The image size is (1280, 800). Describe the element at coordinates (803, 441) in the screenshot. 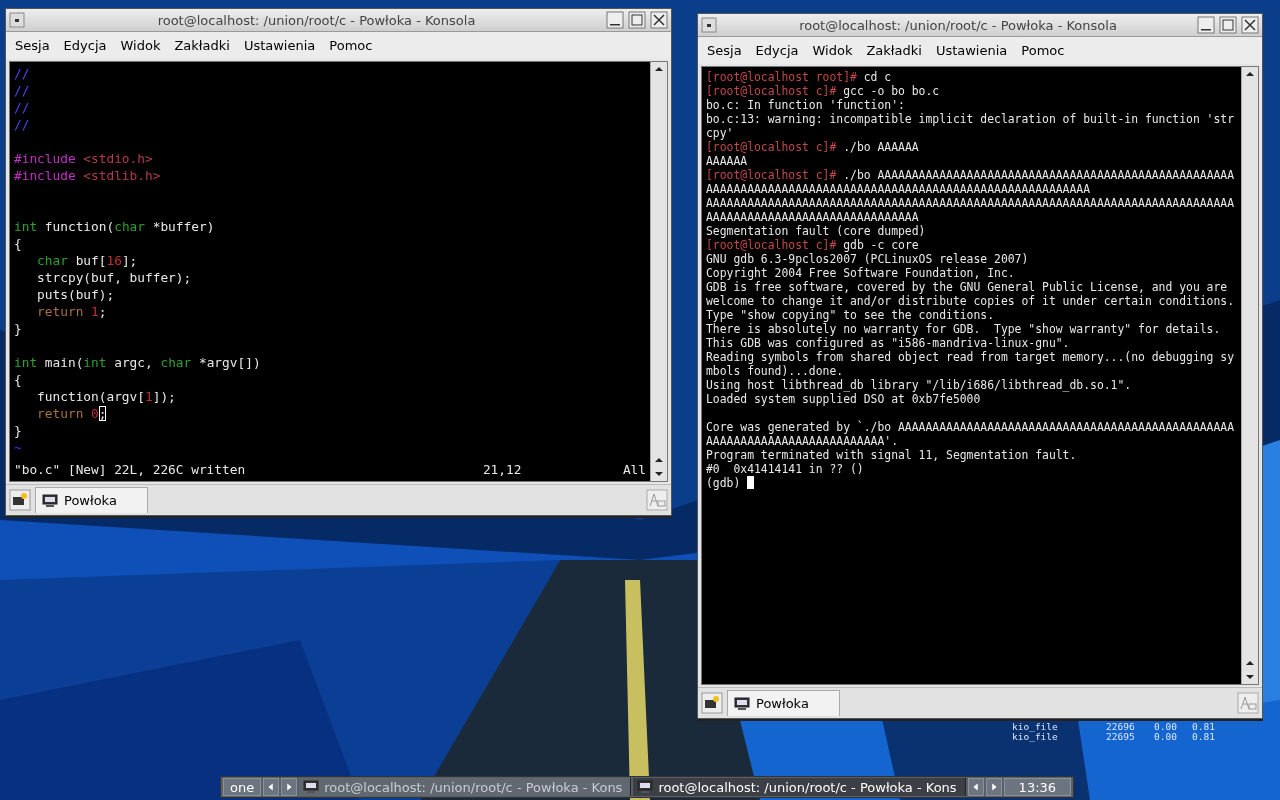

I see `terminal-line: AAAAAAAAAAAAAAAAAAAAAAAAAA'.` at that location.